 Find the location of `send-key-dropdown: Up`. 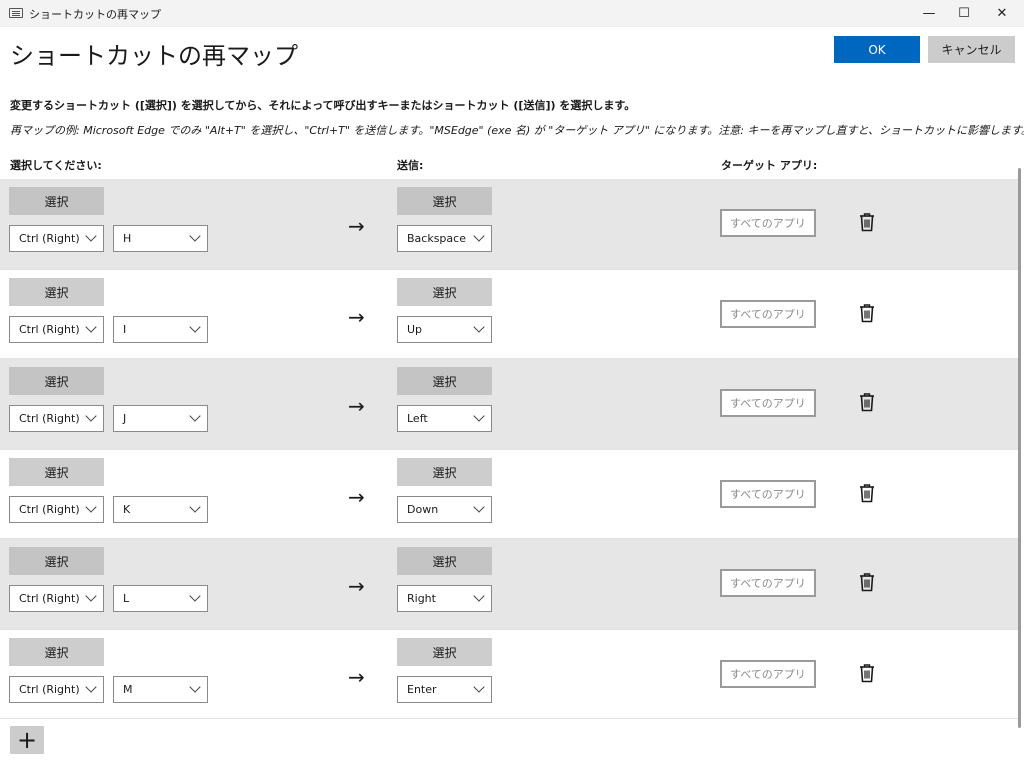

send-key-dropdown: Up is located at coordinates (444, 329).